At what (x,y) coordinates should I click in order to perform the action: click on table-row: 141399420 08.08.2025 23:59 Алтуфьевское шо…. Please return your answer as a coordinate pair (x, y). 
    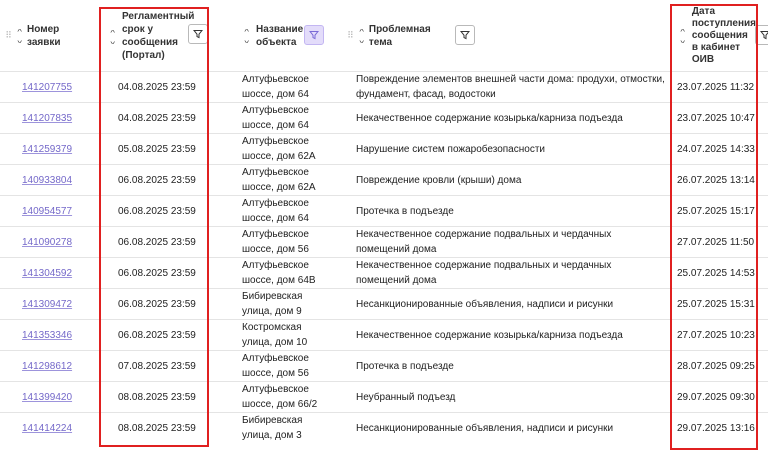
    Looking at the image, I should click on (384, 396).